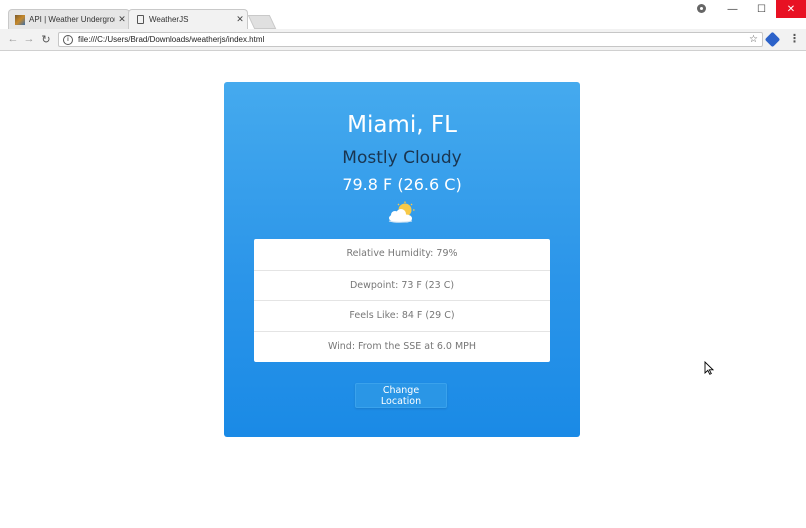  Describe the element at coordinates (402, 285) in the screenshot. I see `list-item-dewpoint: Dewpoint: 73 F (23 C)` at that location.